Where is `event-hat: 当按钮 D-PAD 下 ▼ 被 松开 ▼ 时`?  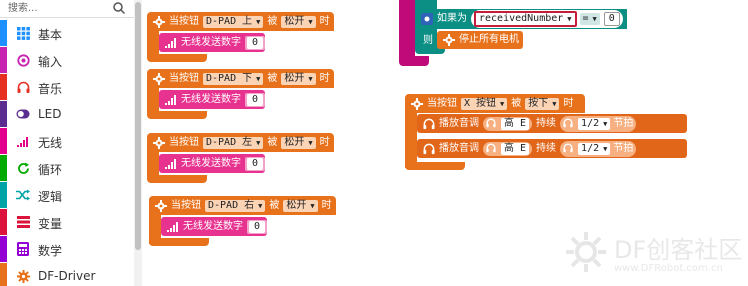
event-hat: 当按钮 D-PAD 下 ▼ 被 松开 ▼ 时 is located at coordinates (240, 78).